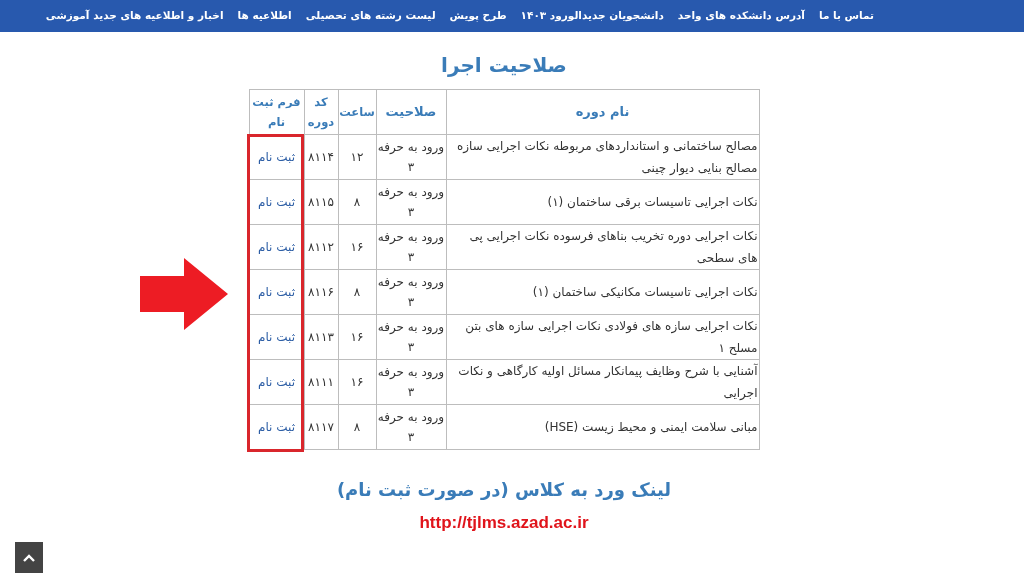 The image size is (1024, 573). Describe the element at coordinates (357, 157) in the screenshot. I see `table-cell: ۱۲` at that location.